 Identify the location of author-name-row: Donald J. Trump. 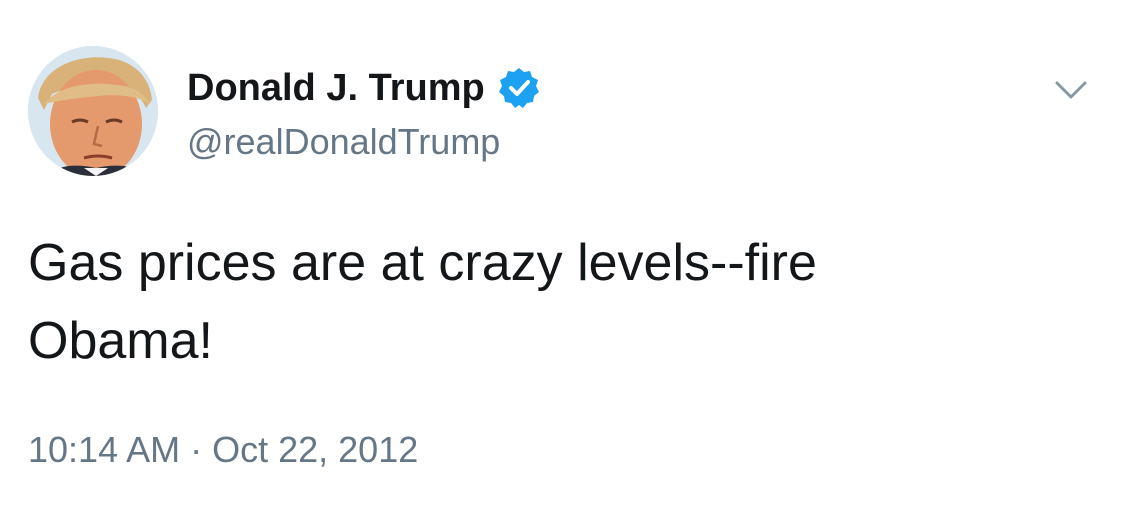
(364, 88).